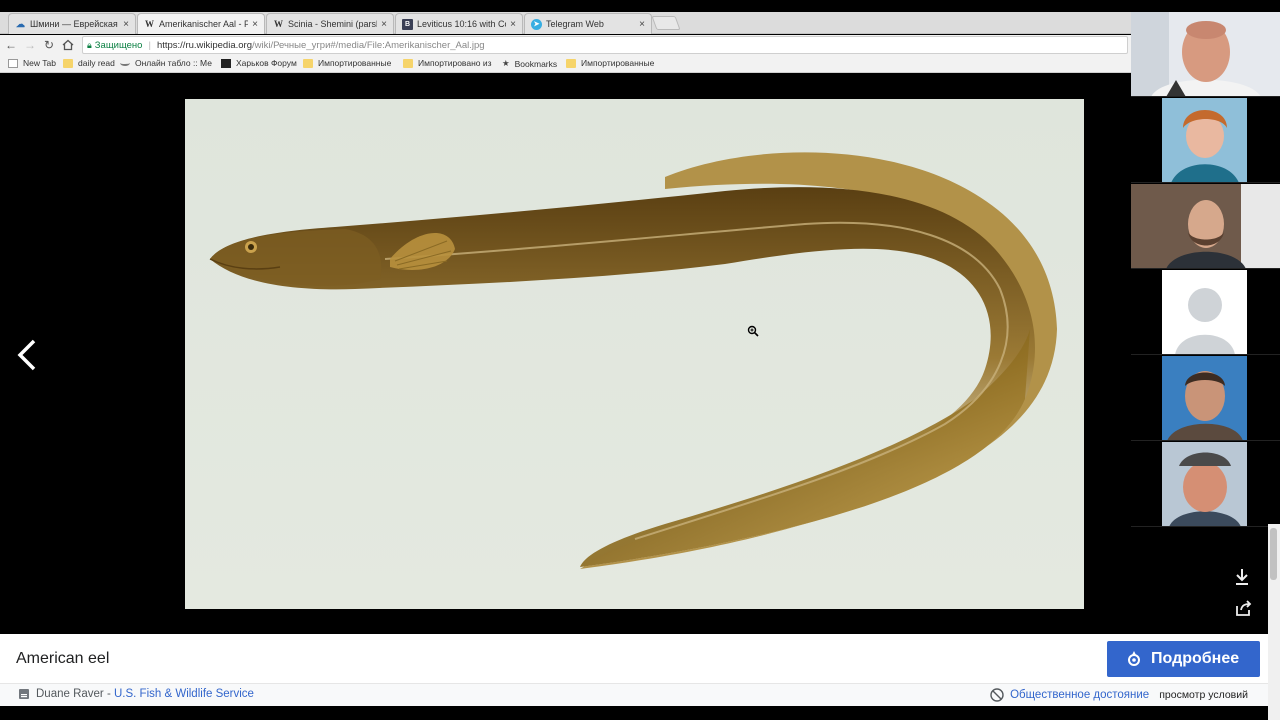  I want to click on tab-title: Scinia - Shemini (parsha, so click(333, 24).